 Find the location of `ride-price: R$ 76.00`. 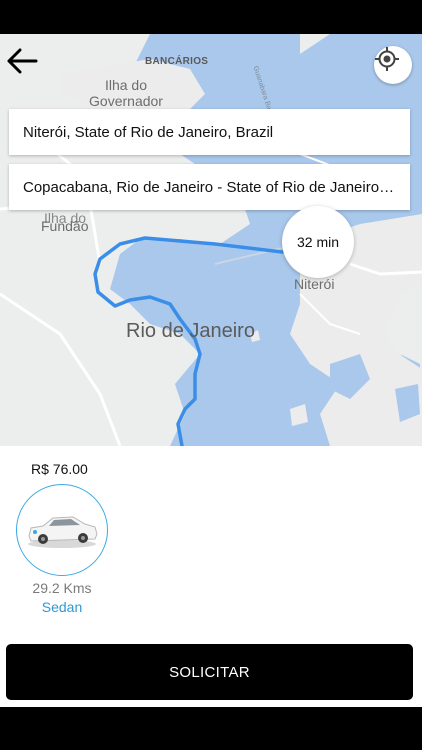

ride-price: R$ 76.00 is located at coordinates (59, 469).